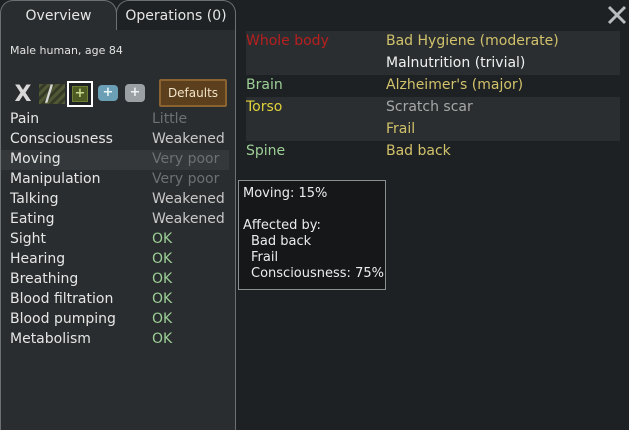 The height and width of the screenshot is (430, 629). I want to click on health-row: Brain Alzheimer's (major), so click(433, 86).